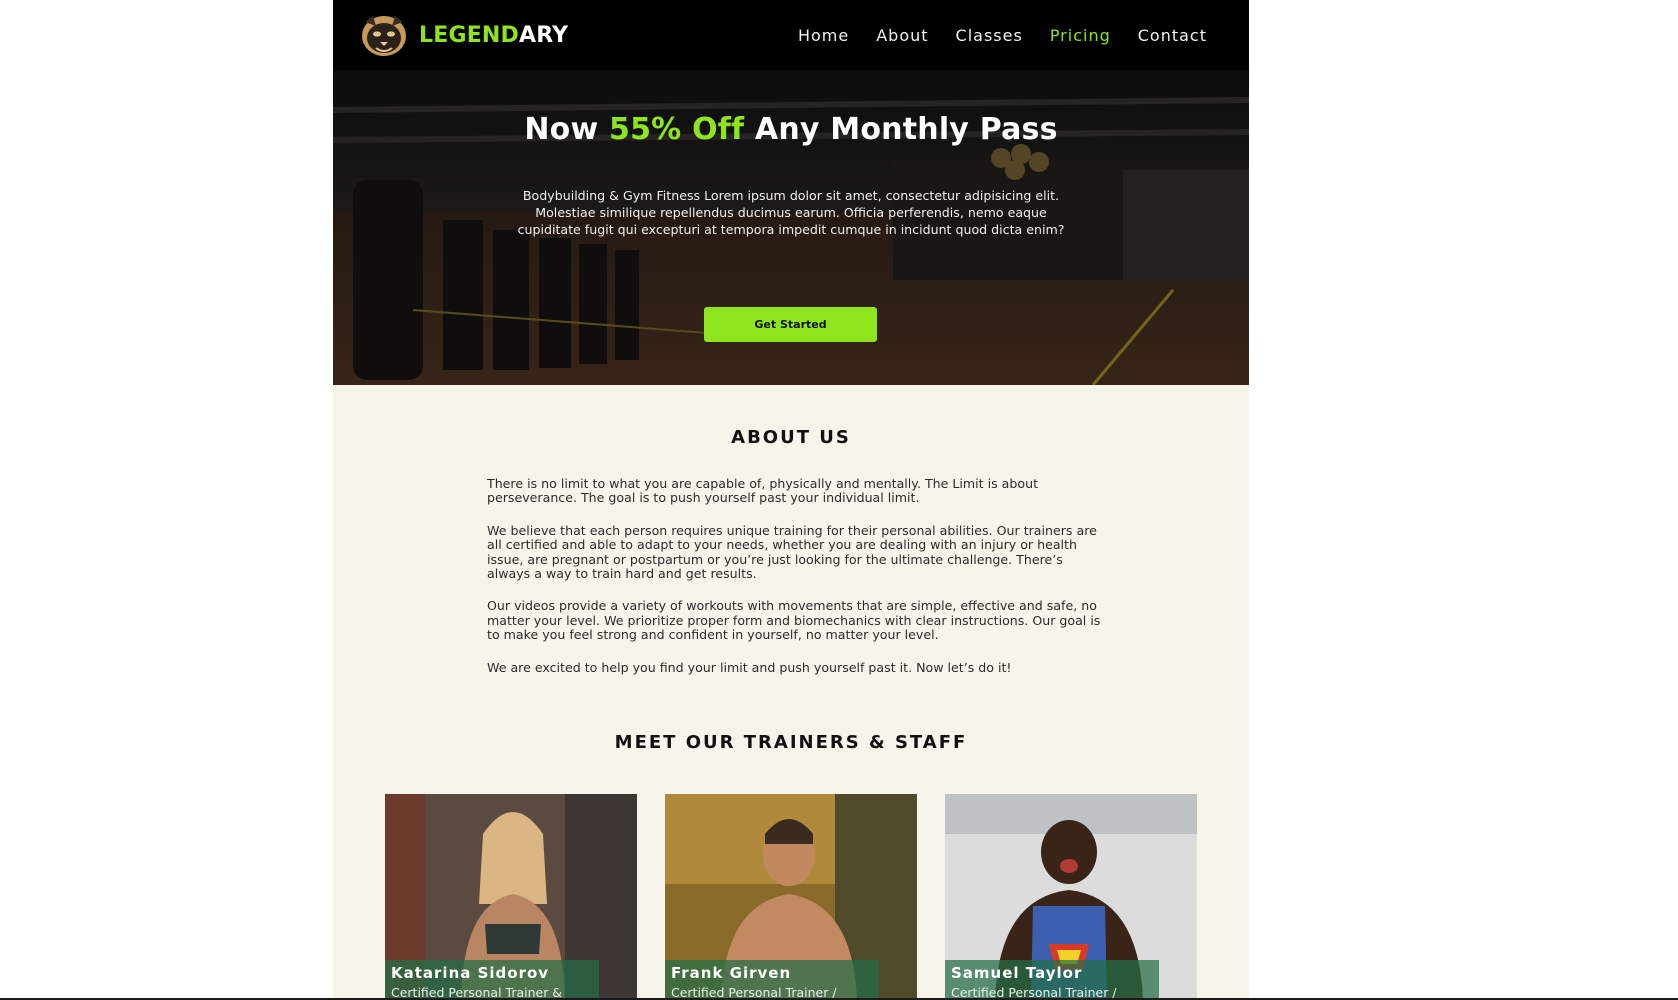 Image resolution: width=1678 pixels, height=1000 pixels. What do you see at coordinates (1172, 35) in the screenshot?
I see `nav-link-contact: Contact` at bounding box center [1172, 35].